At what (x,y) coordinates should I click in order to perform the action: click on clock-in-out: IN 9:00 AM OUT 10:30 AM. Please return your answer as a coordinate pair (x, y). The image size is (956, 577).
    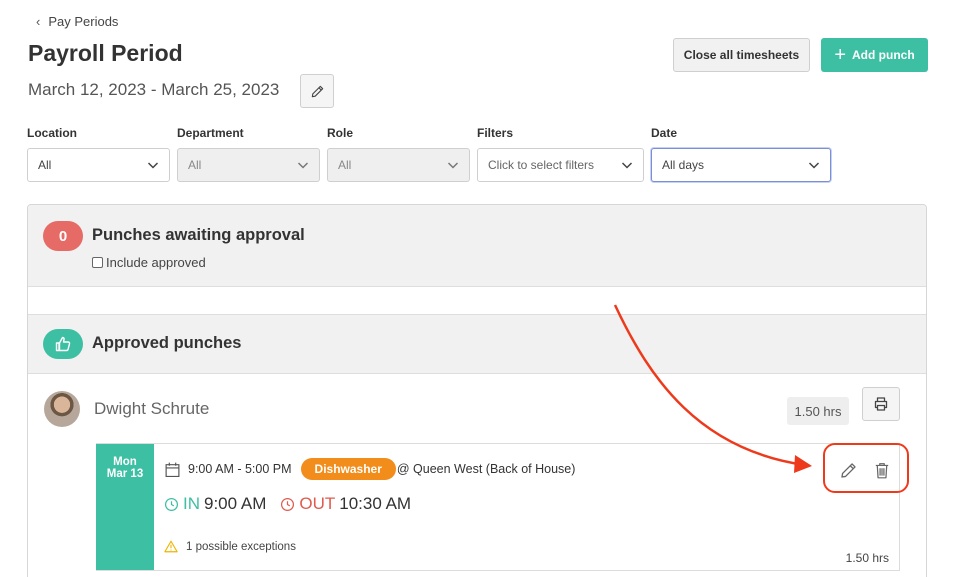
    Looking at the image, I should click on (287, 504).